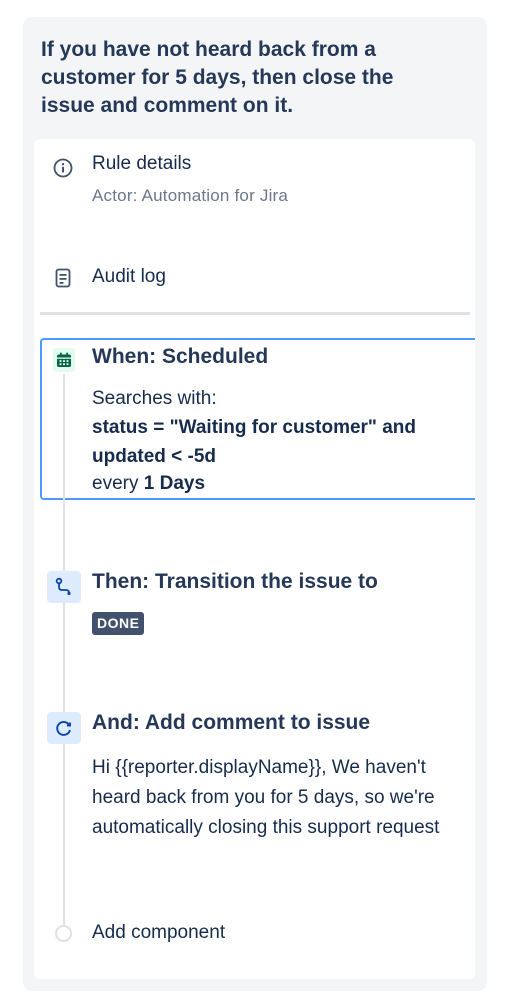 Image resolution: width=519 pixels, height=998 pixels. What do you see at coordinates (64, 360) in the screenshot?
I see `calendar-icon` at bounding box center [64, 360].